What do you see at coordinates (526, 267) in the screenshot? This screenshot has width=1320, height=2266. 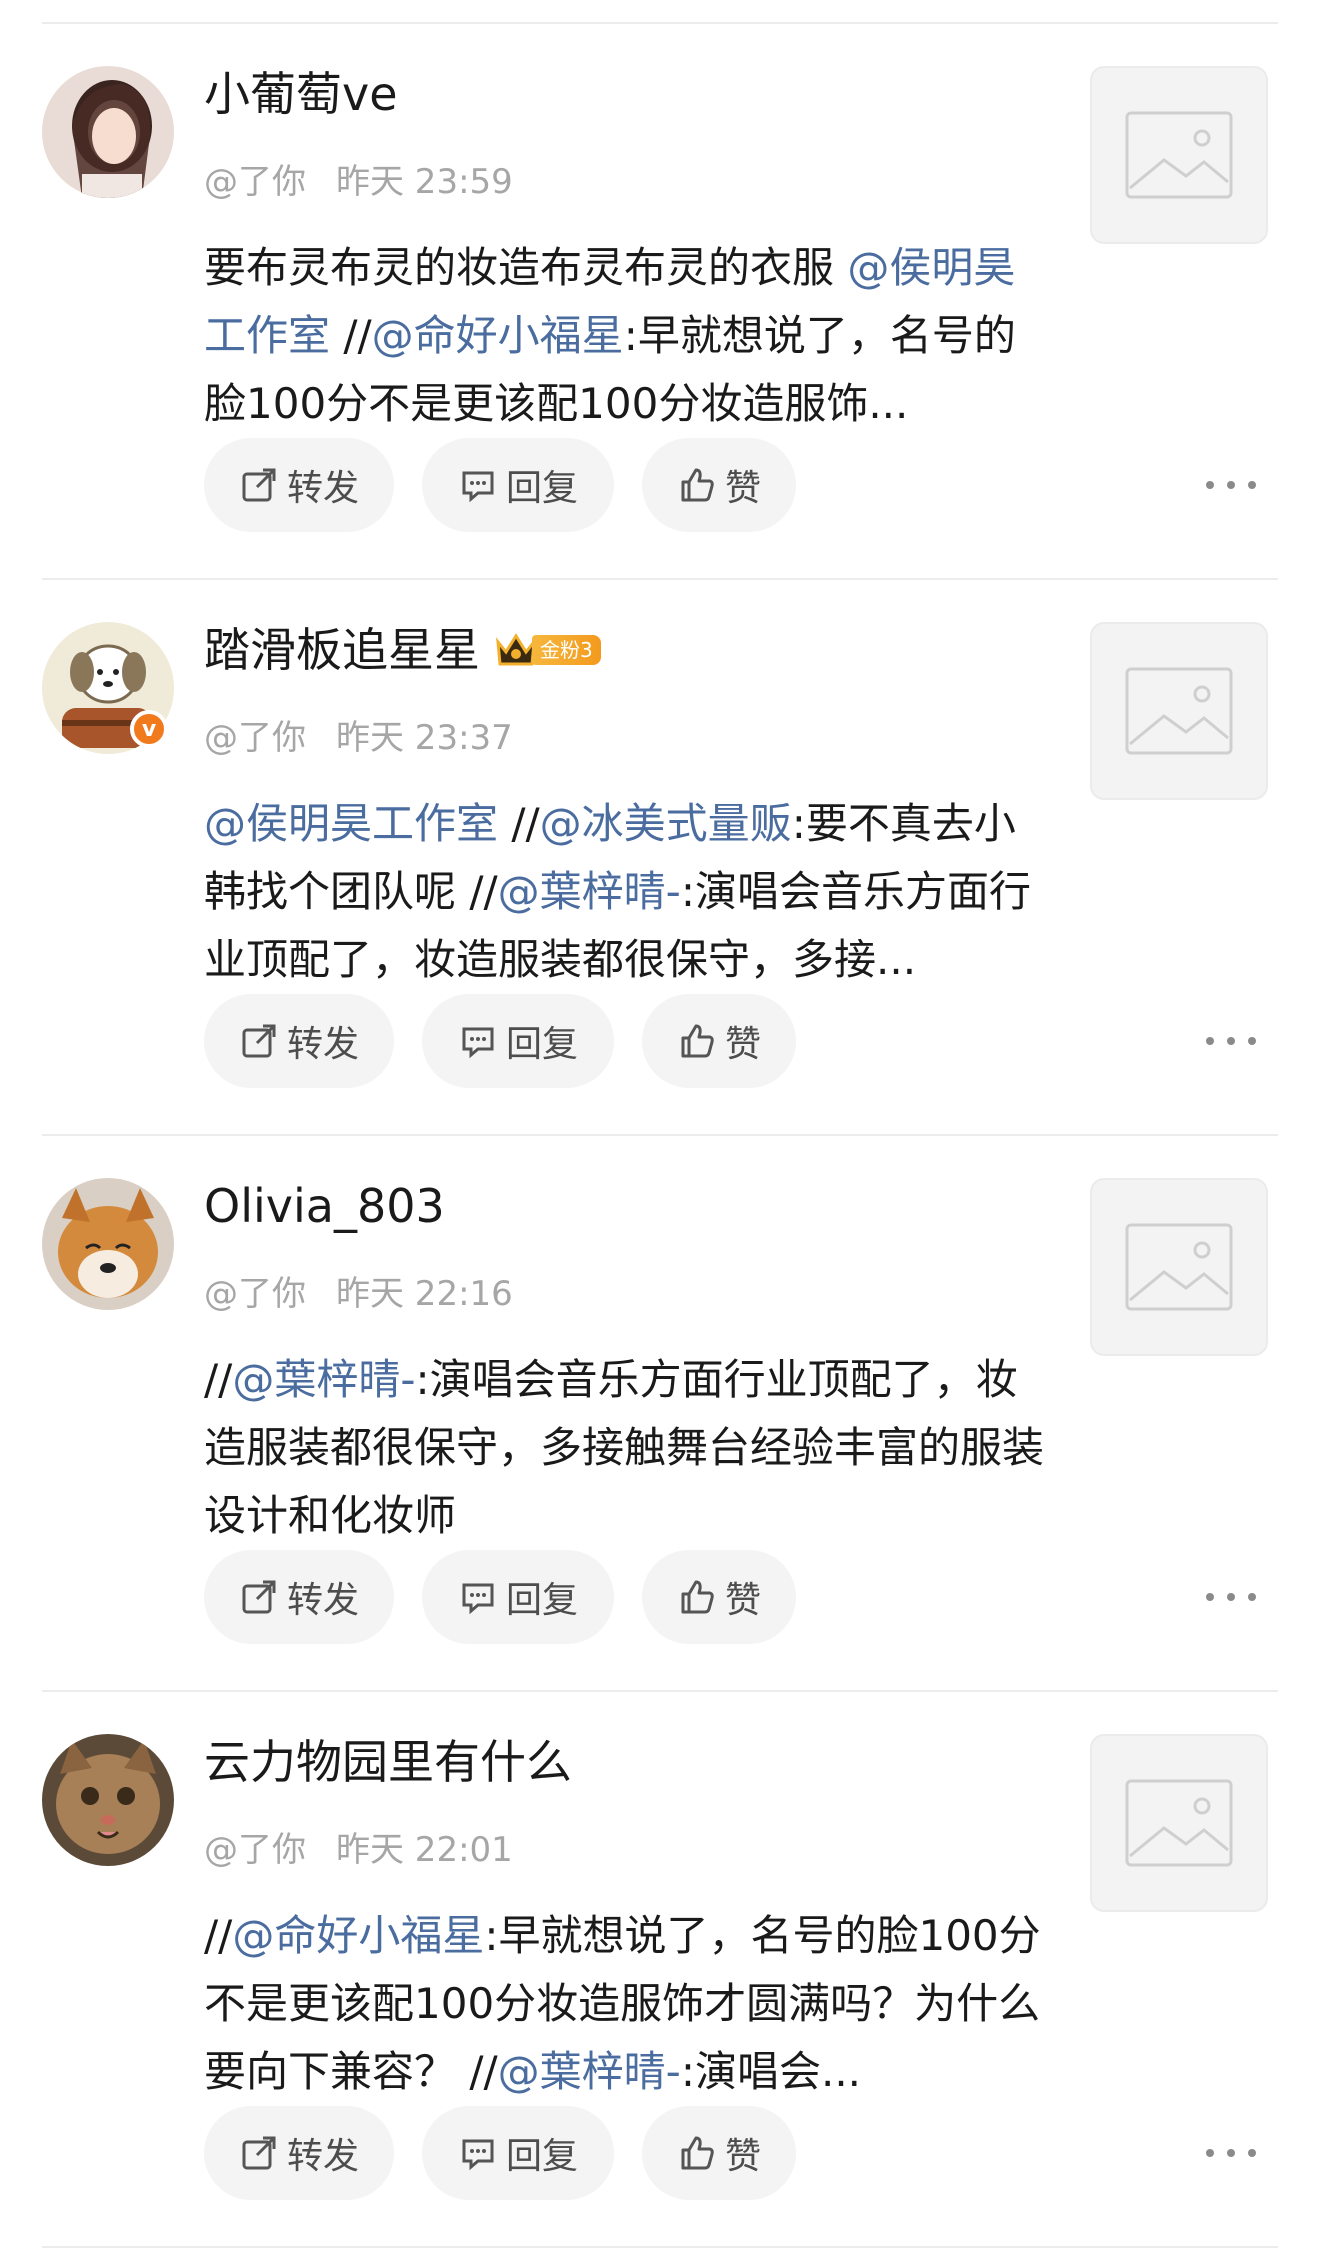 I see `comment-text-segment: 要布灵布灵的妆造布灵布灵的衣服` at bounding box center [526, 267].